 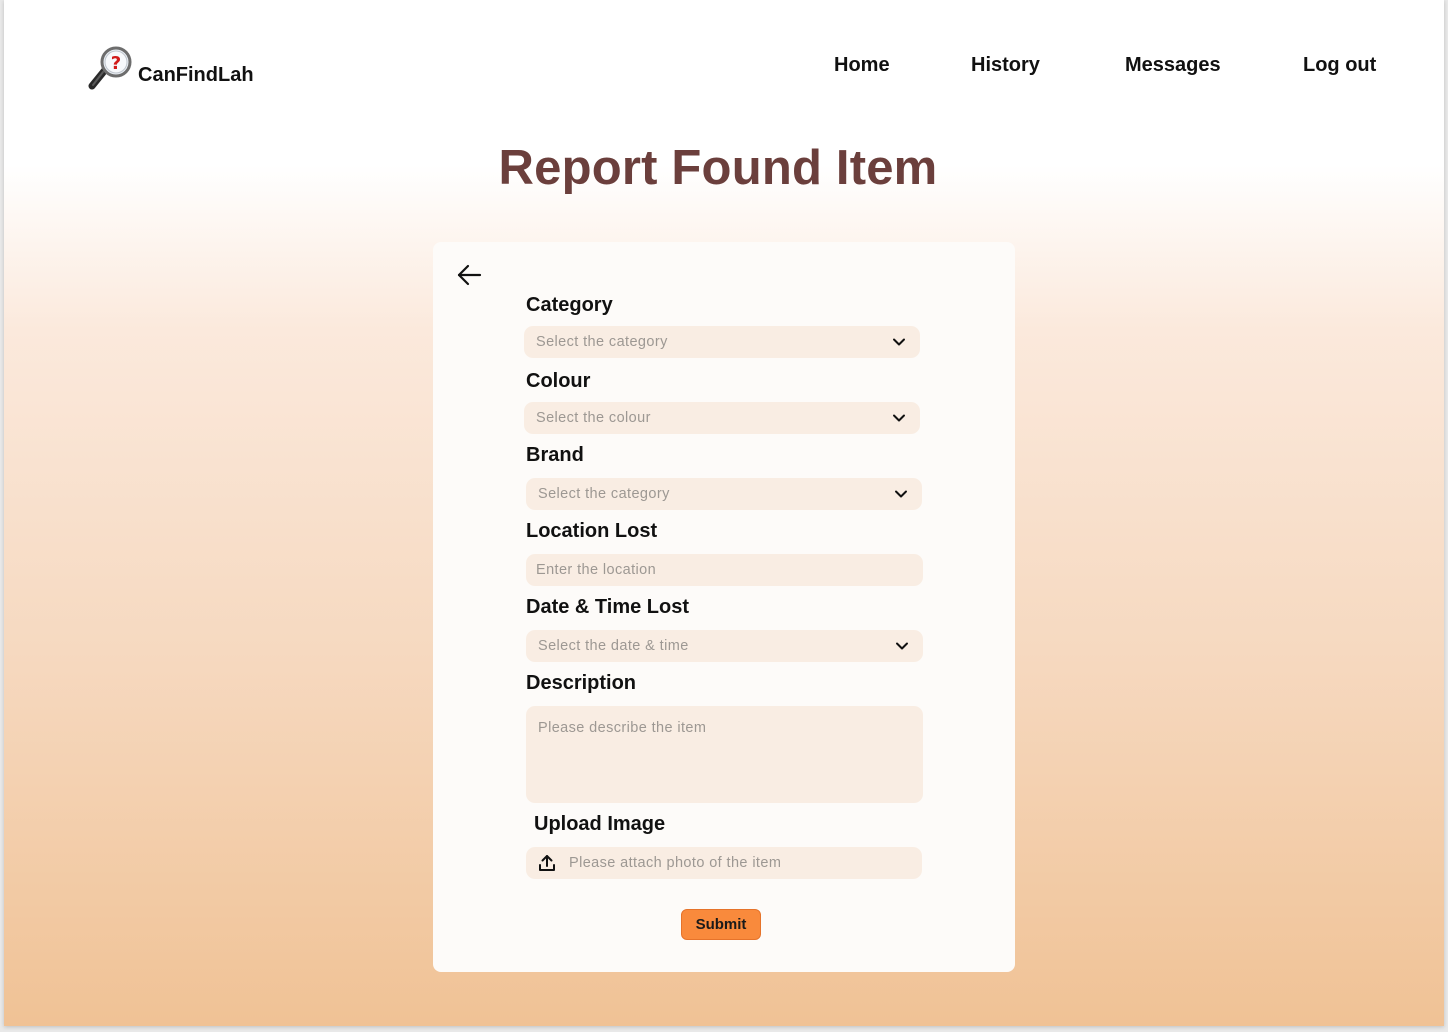 What do you see at coordinates (718, 168) in the screenshot?
I see `page-title: Report Found Item` at bounding box center [718, 168].